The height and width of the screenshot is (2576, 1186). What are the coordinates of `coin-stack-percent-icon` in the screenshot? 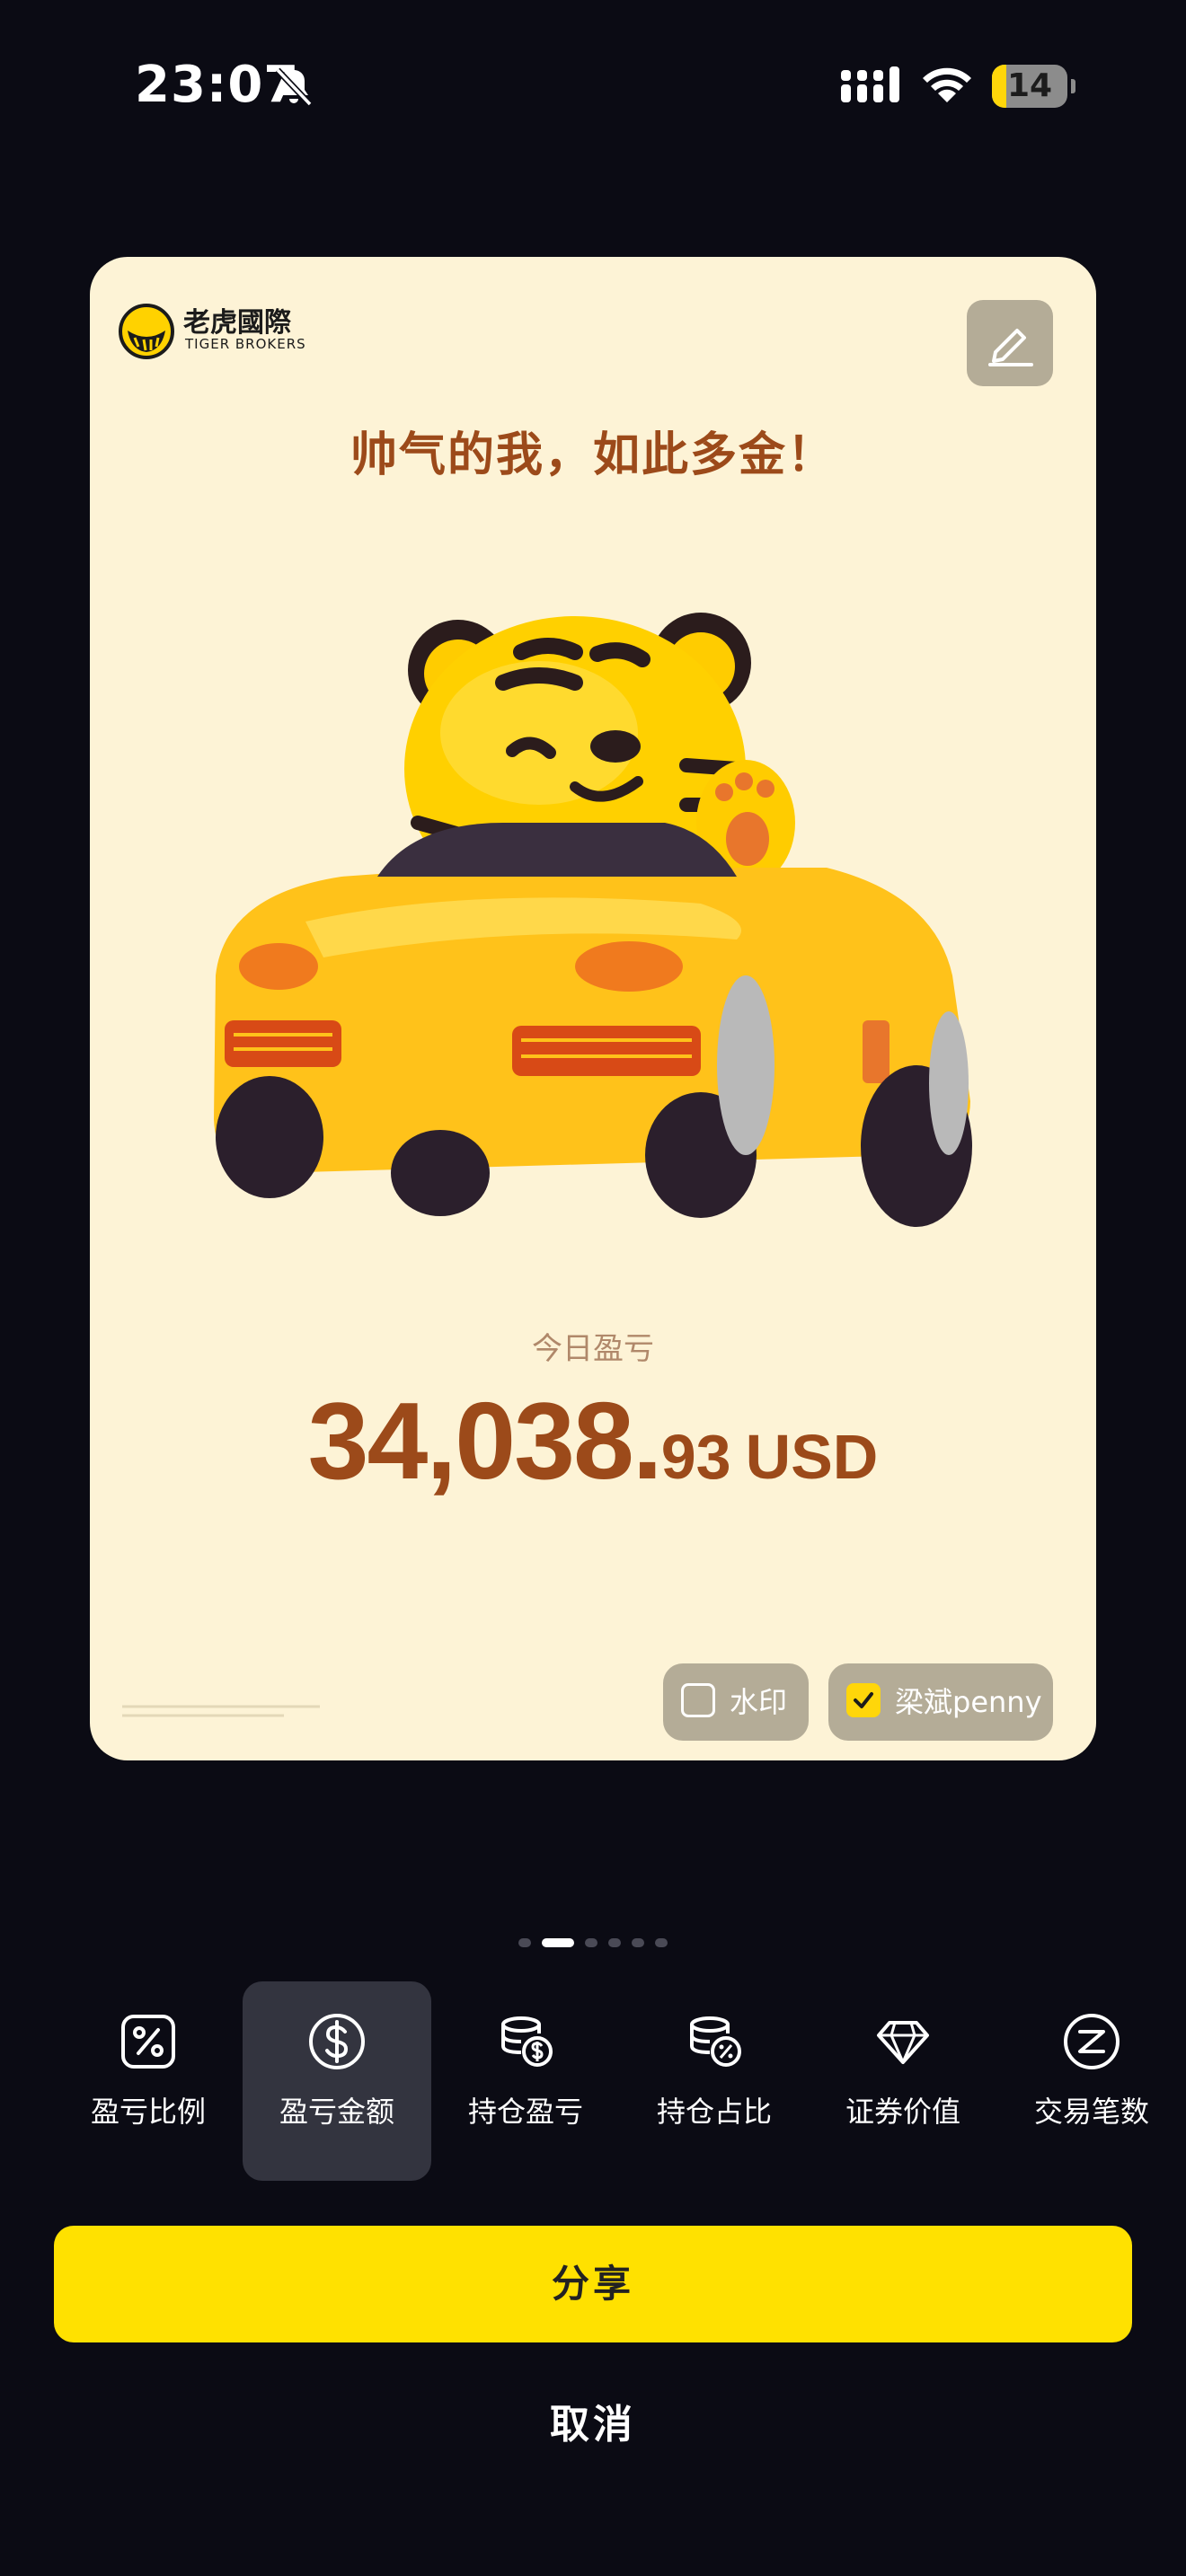 It's located at (715, 2041).